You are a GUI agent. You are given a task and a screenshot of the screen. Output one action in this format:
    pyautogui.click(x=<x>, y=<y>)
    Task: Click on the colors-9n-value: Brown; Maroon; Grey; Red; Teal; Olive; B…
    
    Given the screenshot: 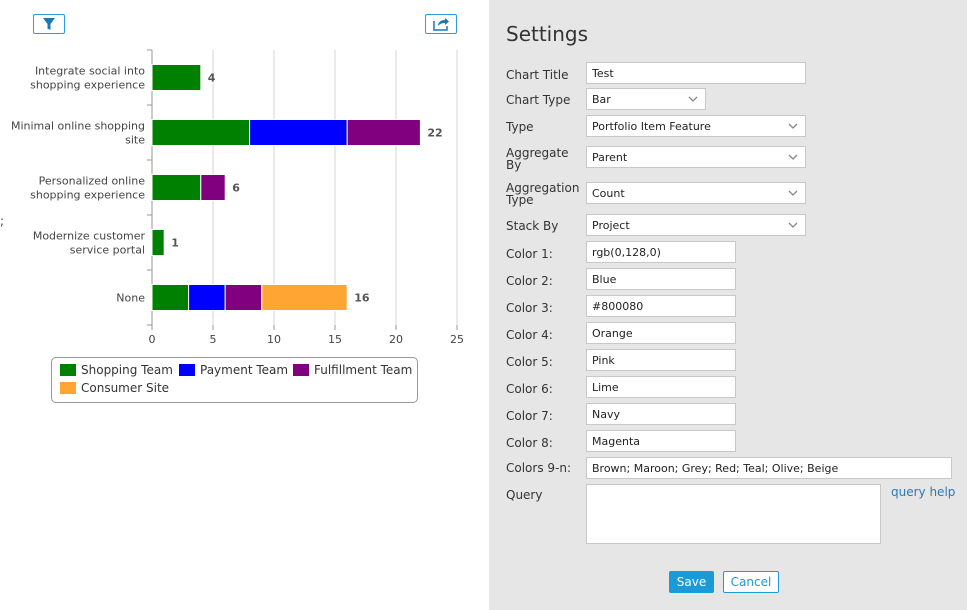 What is the action you would take?
    pyautogui.click(x=715, y=468)
    